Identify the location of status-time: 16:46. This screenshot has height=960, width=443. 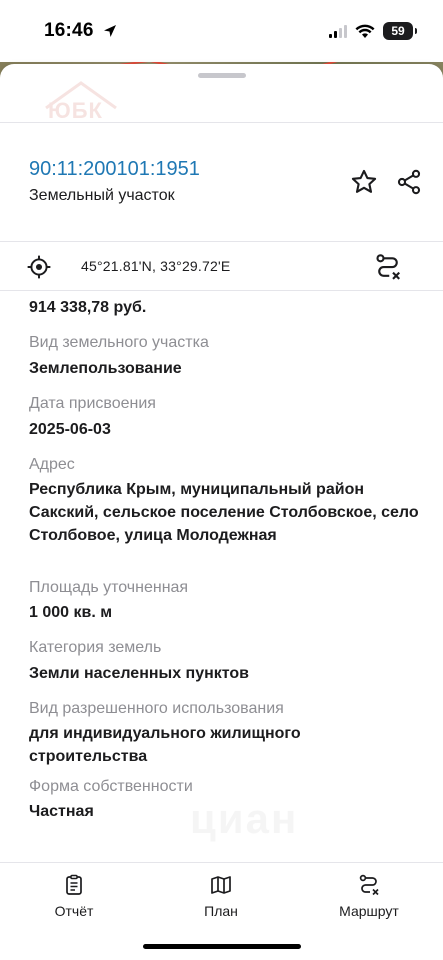
(69, 30).